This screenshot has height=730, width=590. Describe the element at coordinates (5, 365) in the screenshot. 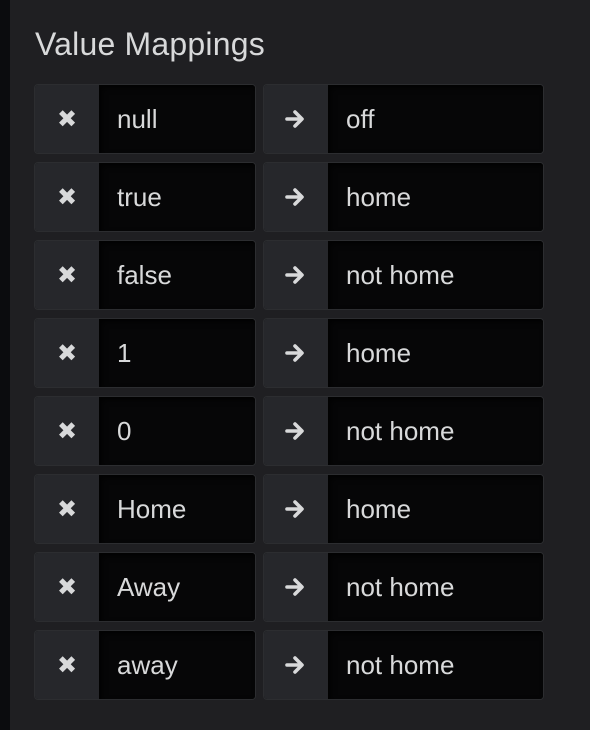

I see `left-edge-divider` at that location.